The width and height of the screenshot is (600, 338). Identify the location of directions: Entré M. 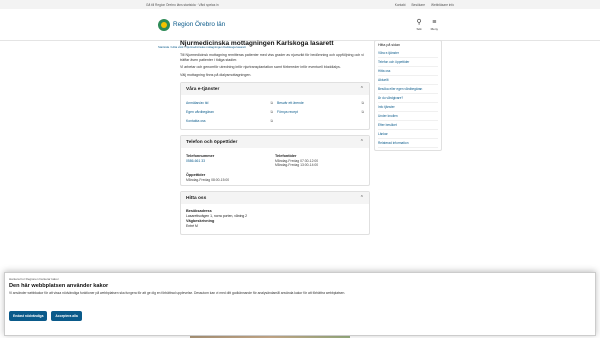
(192, 226).